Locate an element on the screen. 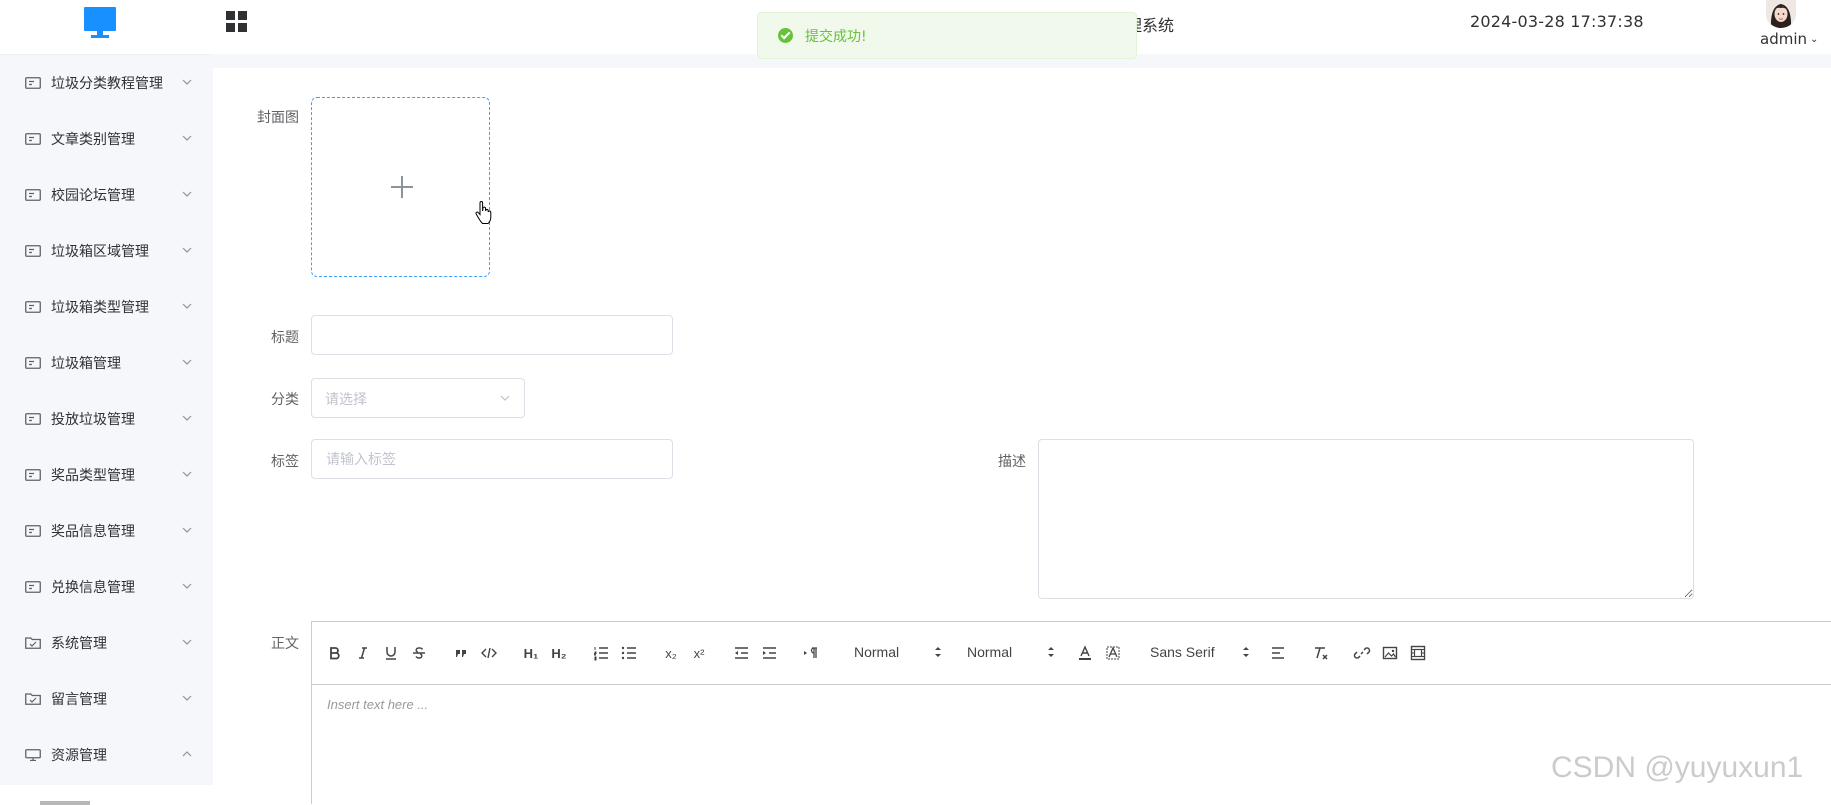 This screenshot has width=1831, height=805. title-input is located at coordinates (492, 335).